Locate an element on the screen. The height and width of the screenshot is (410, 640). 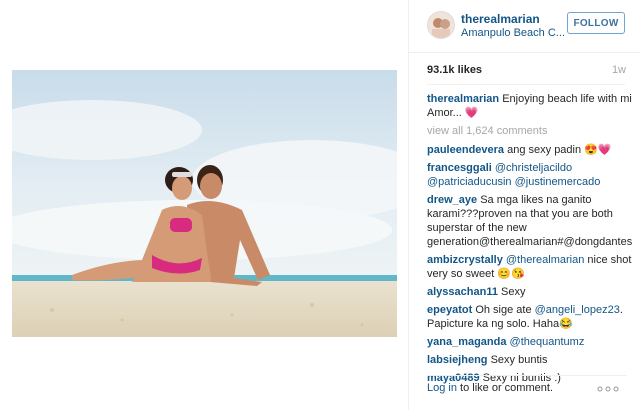
login-prompt-text: to like or comment. is located at coordinates (504, 388).